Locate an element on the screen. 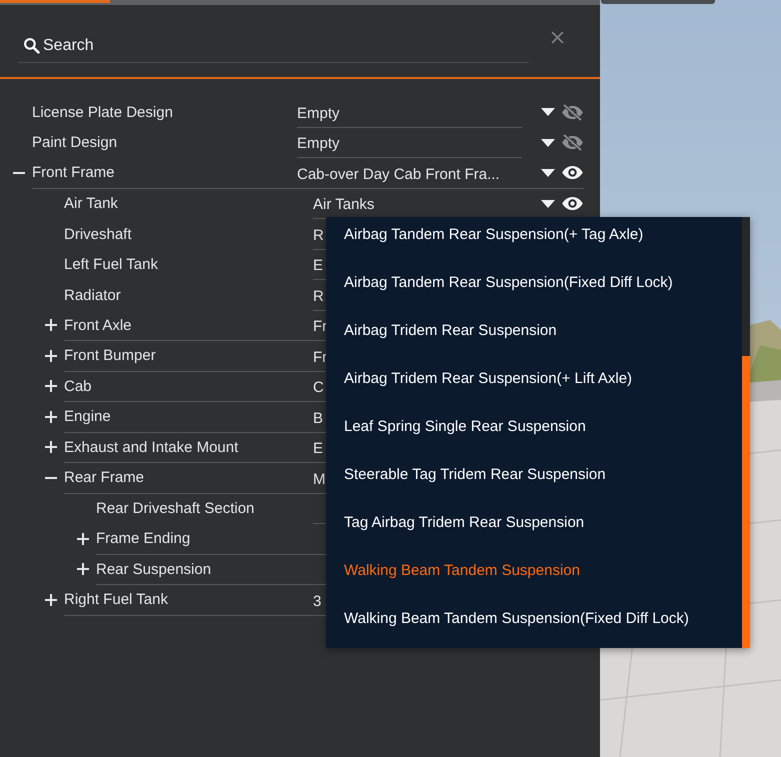  property-label: Front Frame is located at coordinates (73, 173).